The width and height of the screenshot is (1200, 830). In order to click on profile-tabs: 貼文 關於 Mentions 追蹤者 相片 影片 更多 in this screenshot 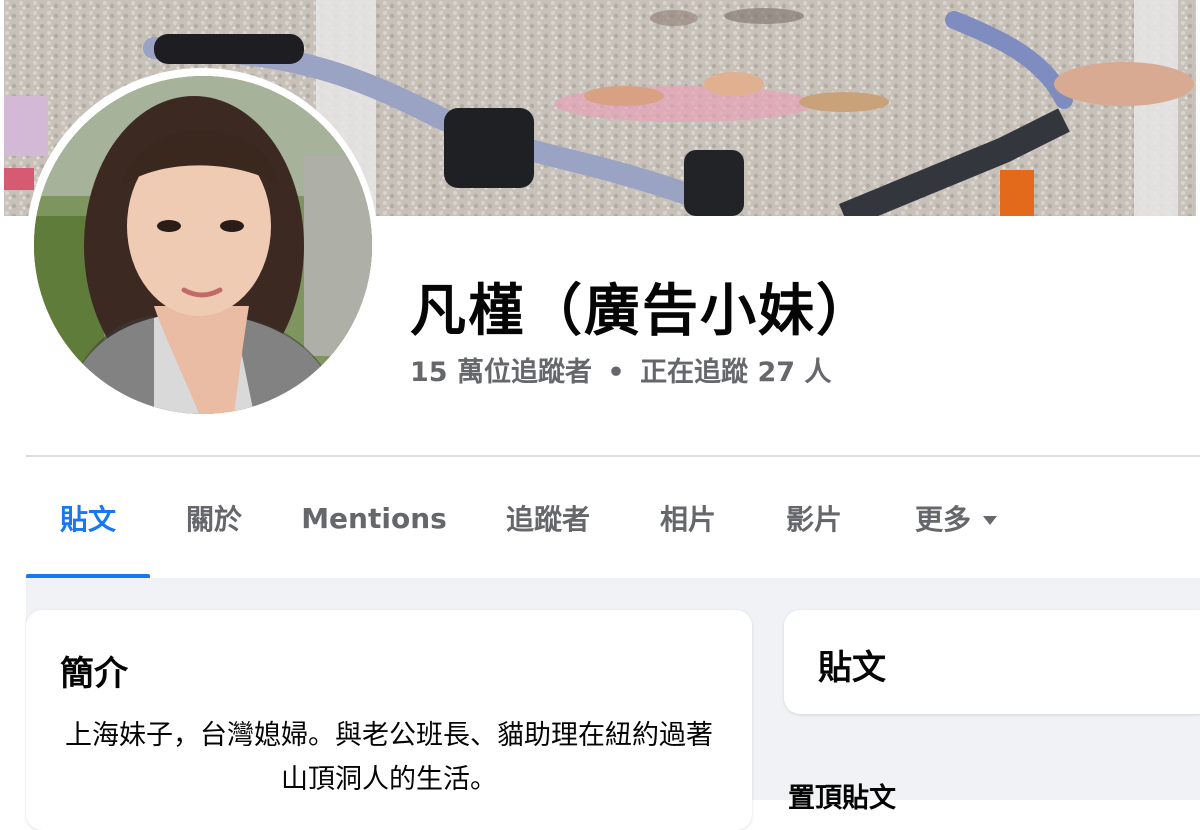, I will do `click(613, 518)`.